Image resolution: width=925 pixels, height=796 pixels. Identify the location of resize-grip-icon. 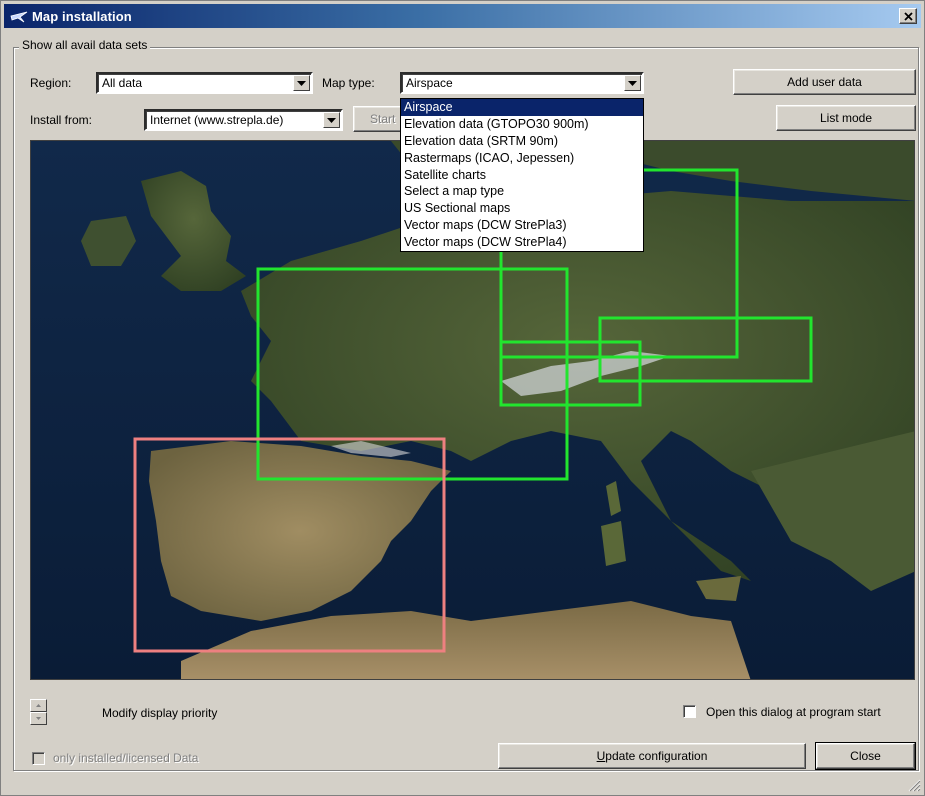
(914, 785).